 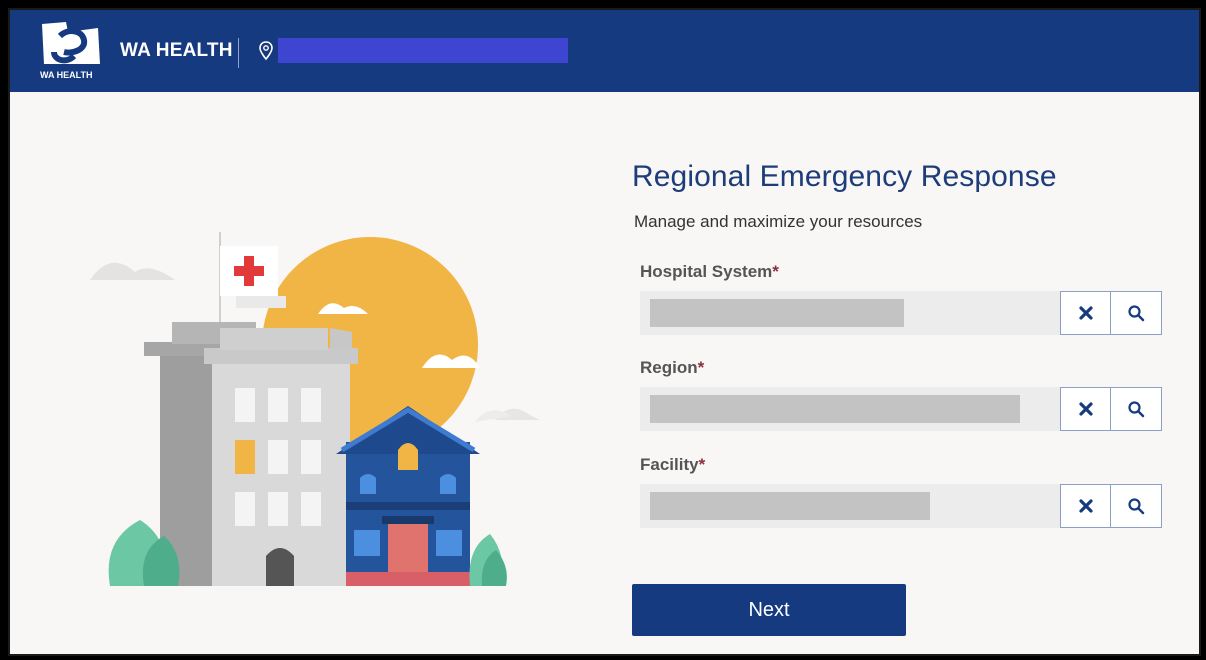 What do you see at coordinates (790, 506) in the screenshot?
I see `facility-value` at bounding box center [790, 506].